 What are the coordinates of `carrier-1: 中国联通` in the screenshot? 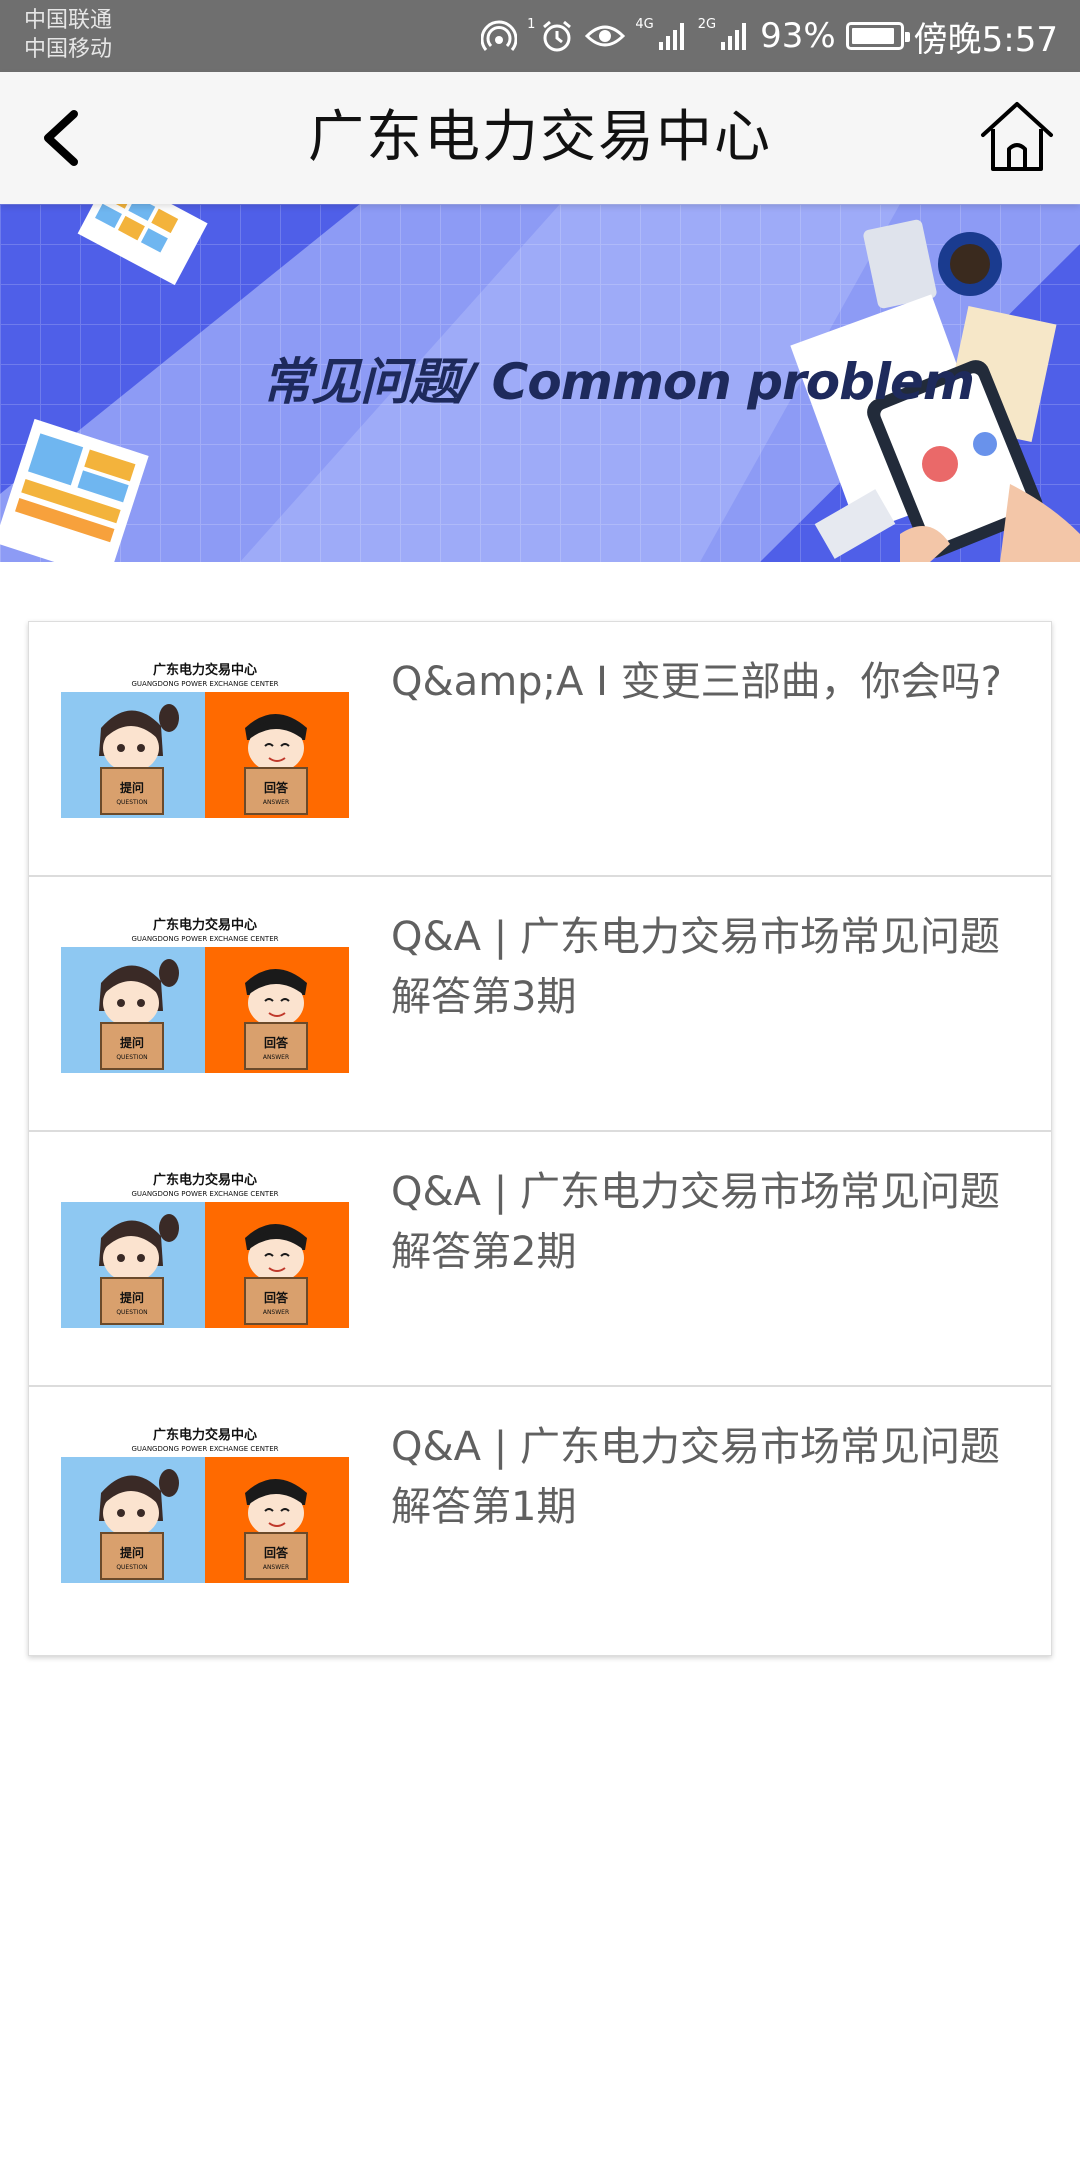 It's located at (68, 20).